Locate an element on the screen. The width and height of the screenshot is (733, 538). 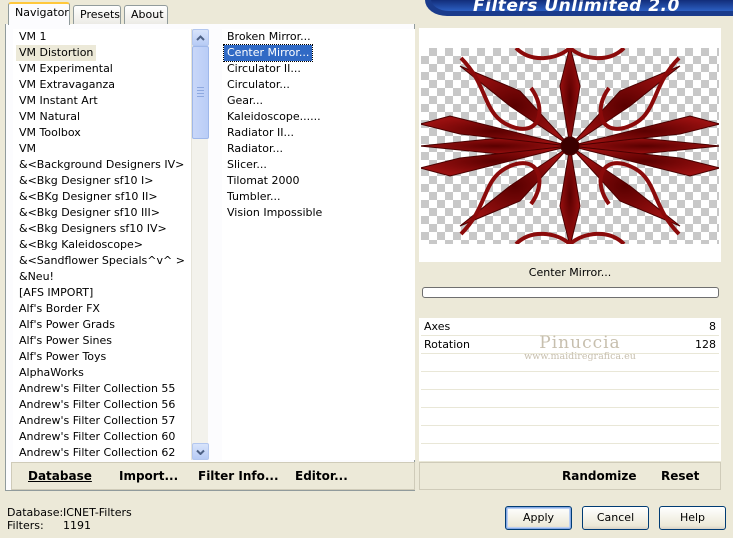
category-item: VM is located at coordinates (103, 149).